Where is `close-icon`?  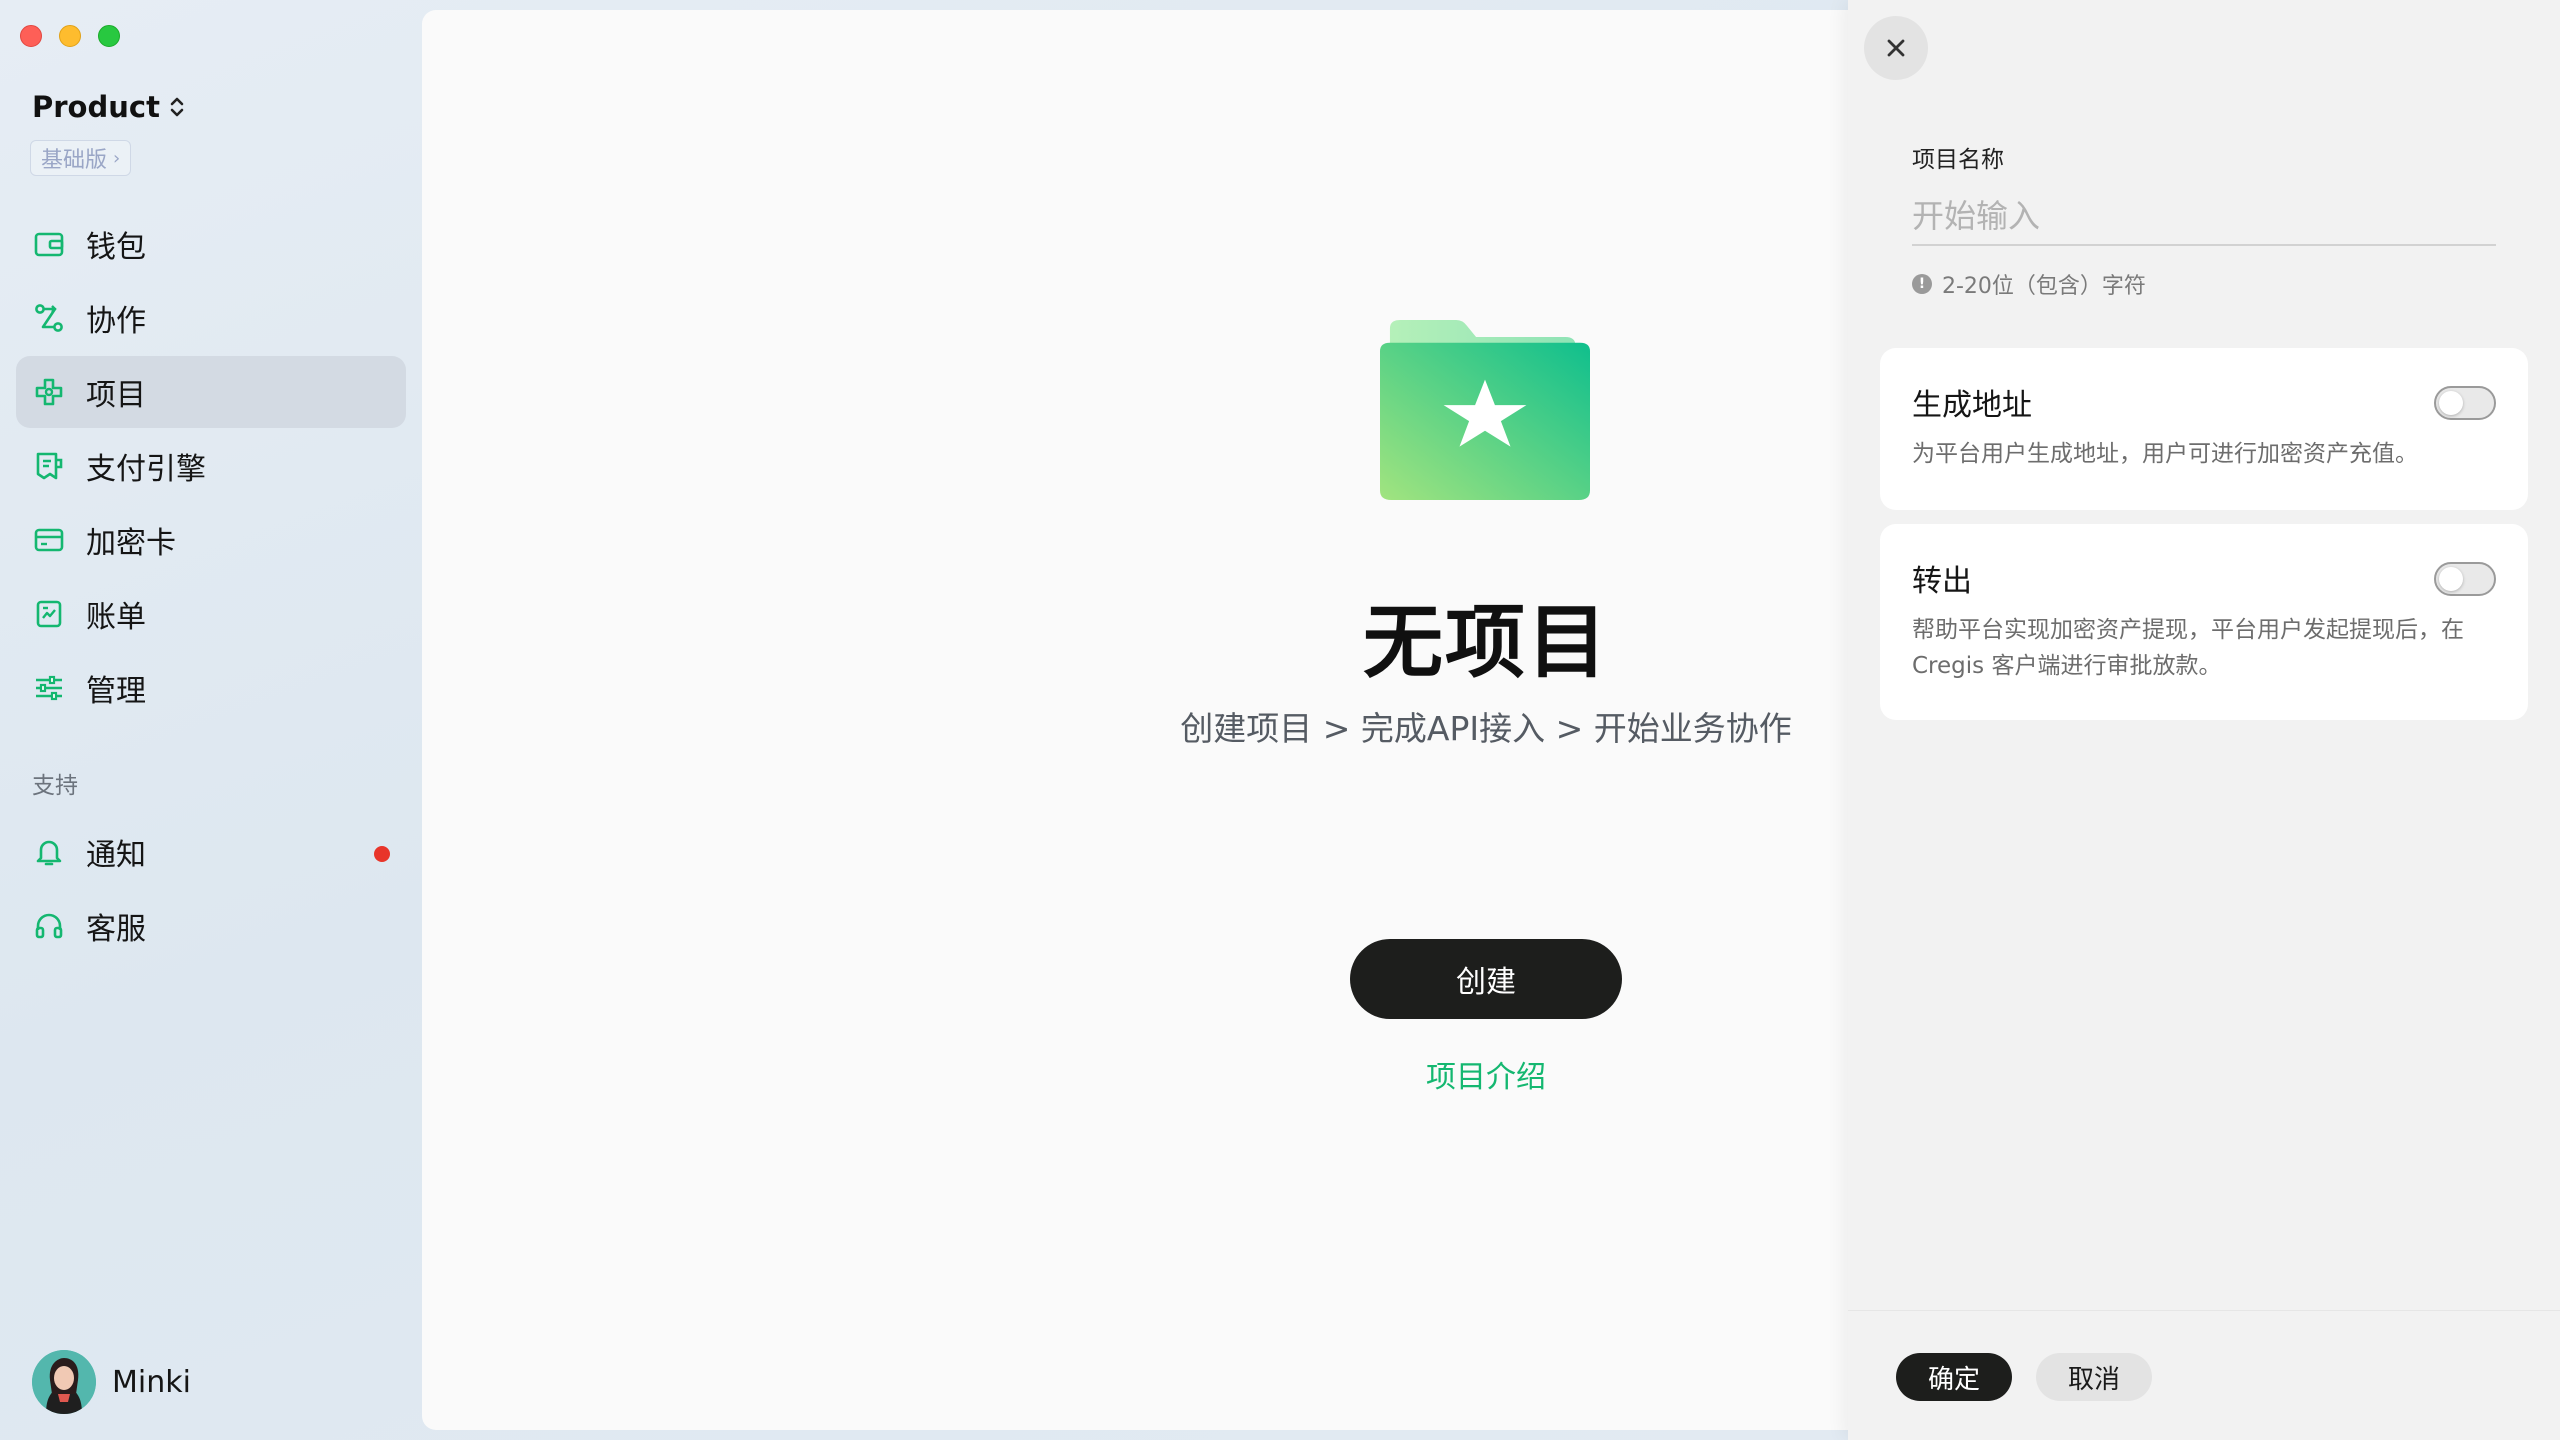 close-icon is located at coordinates (1896, 48).